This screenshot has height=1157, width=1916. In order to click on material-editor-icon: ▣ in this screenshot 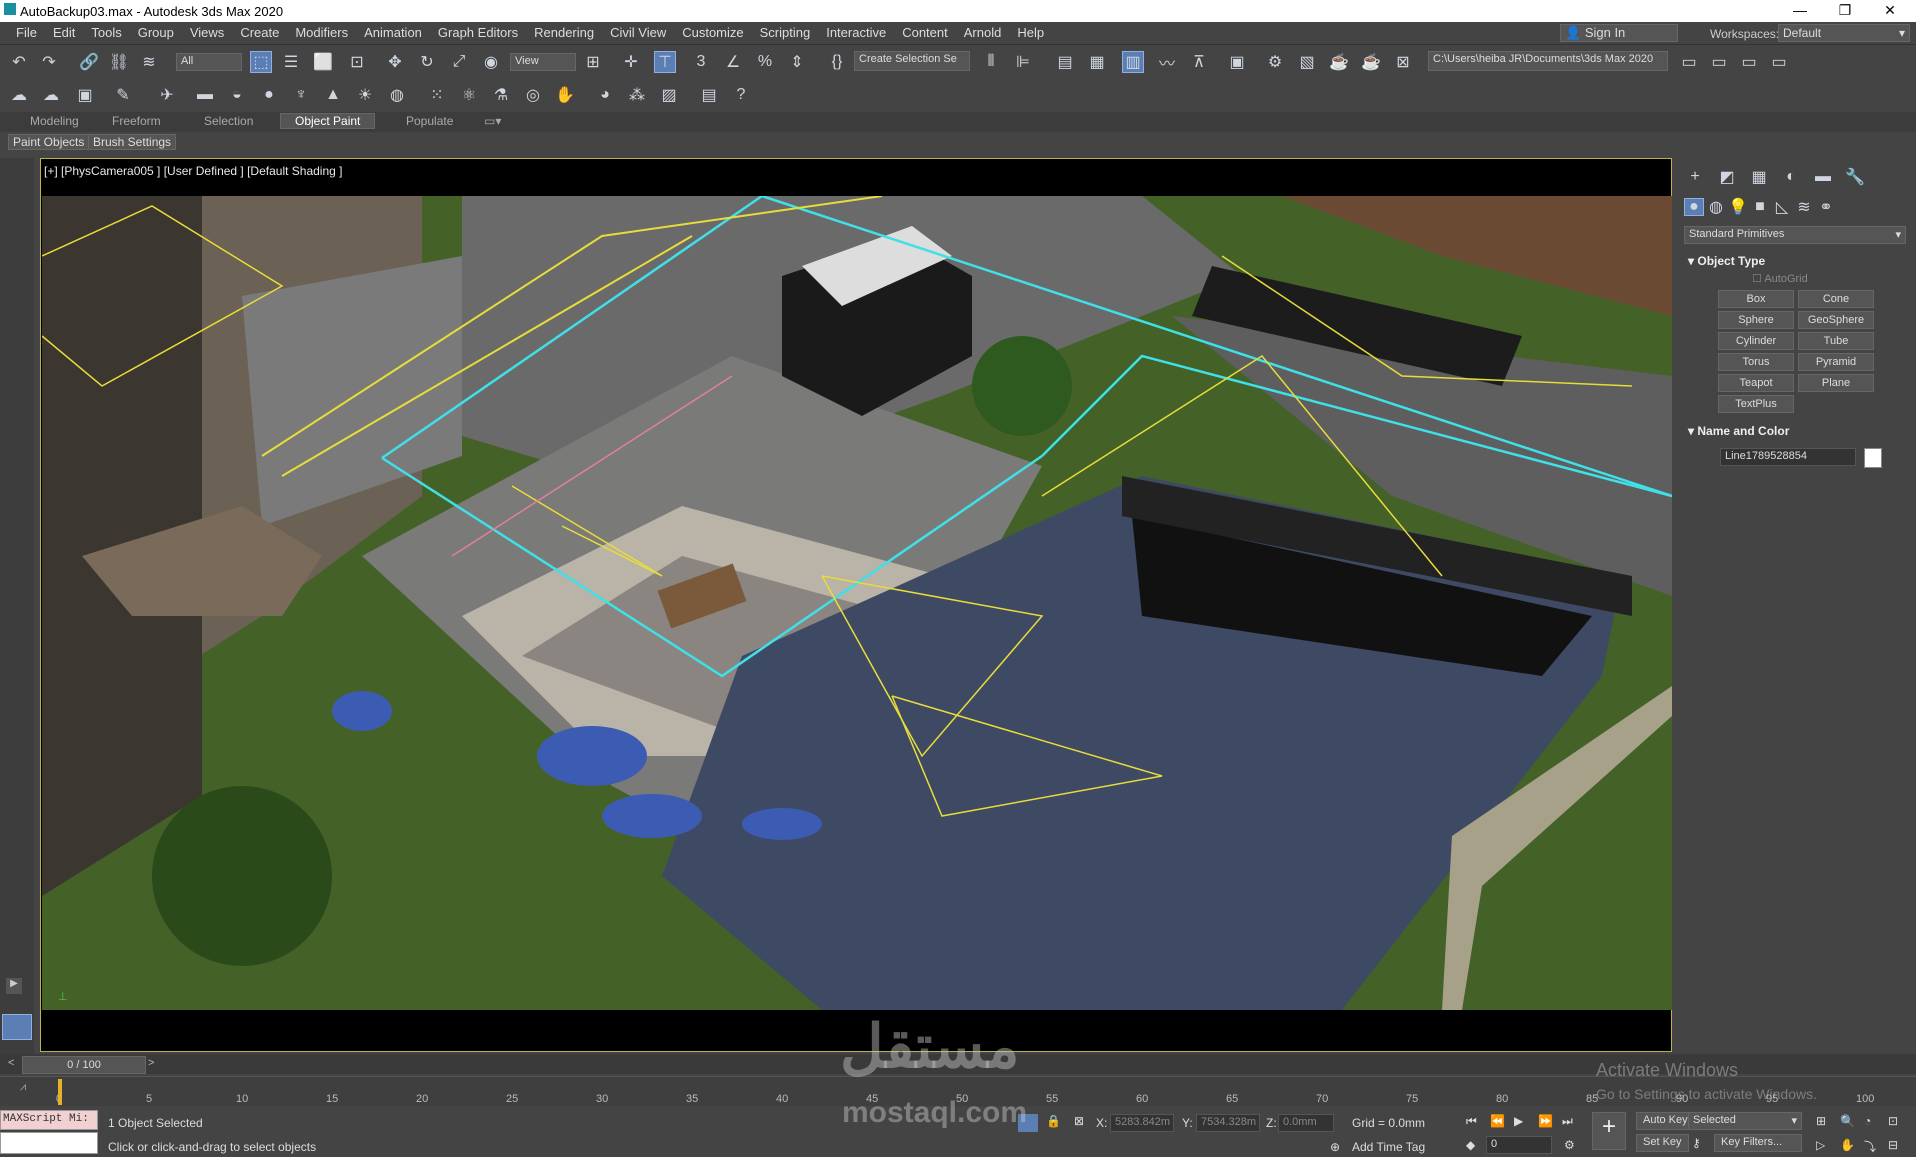, I will do `click(1237, 62)`.